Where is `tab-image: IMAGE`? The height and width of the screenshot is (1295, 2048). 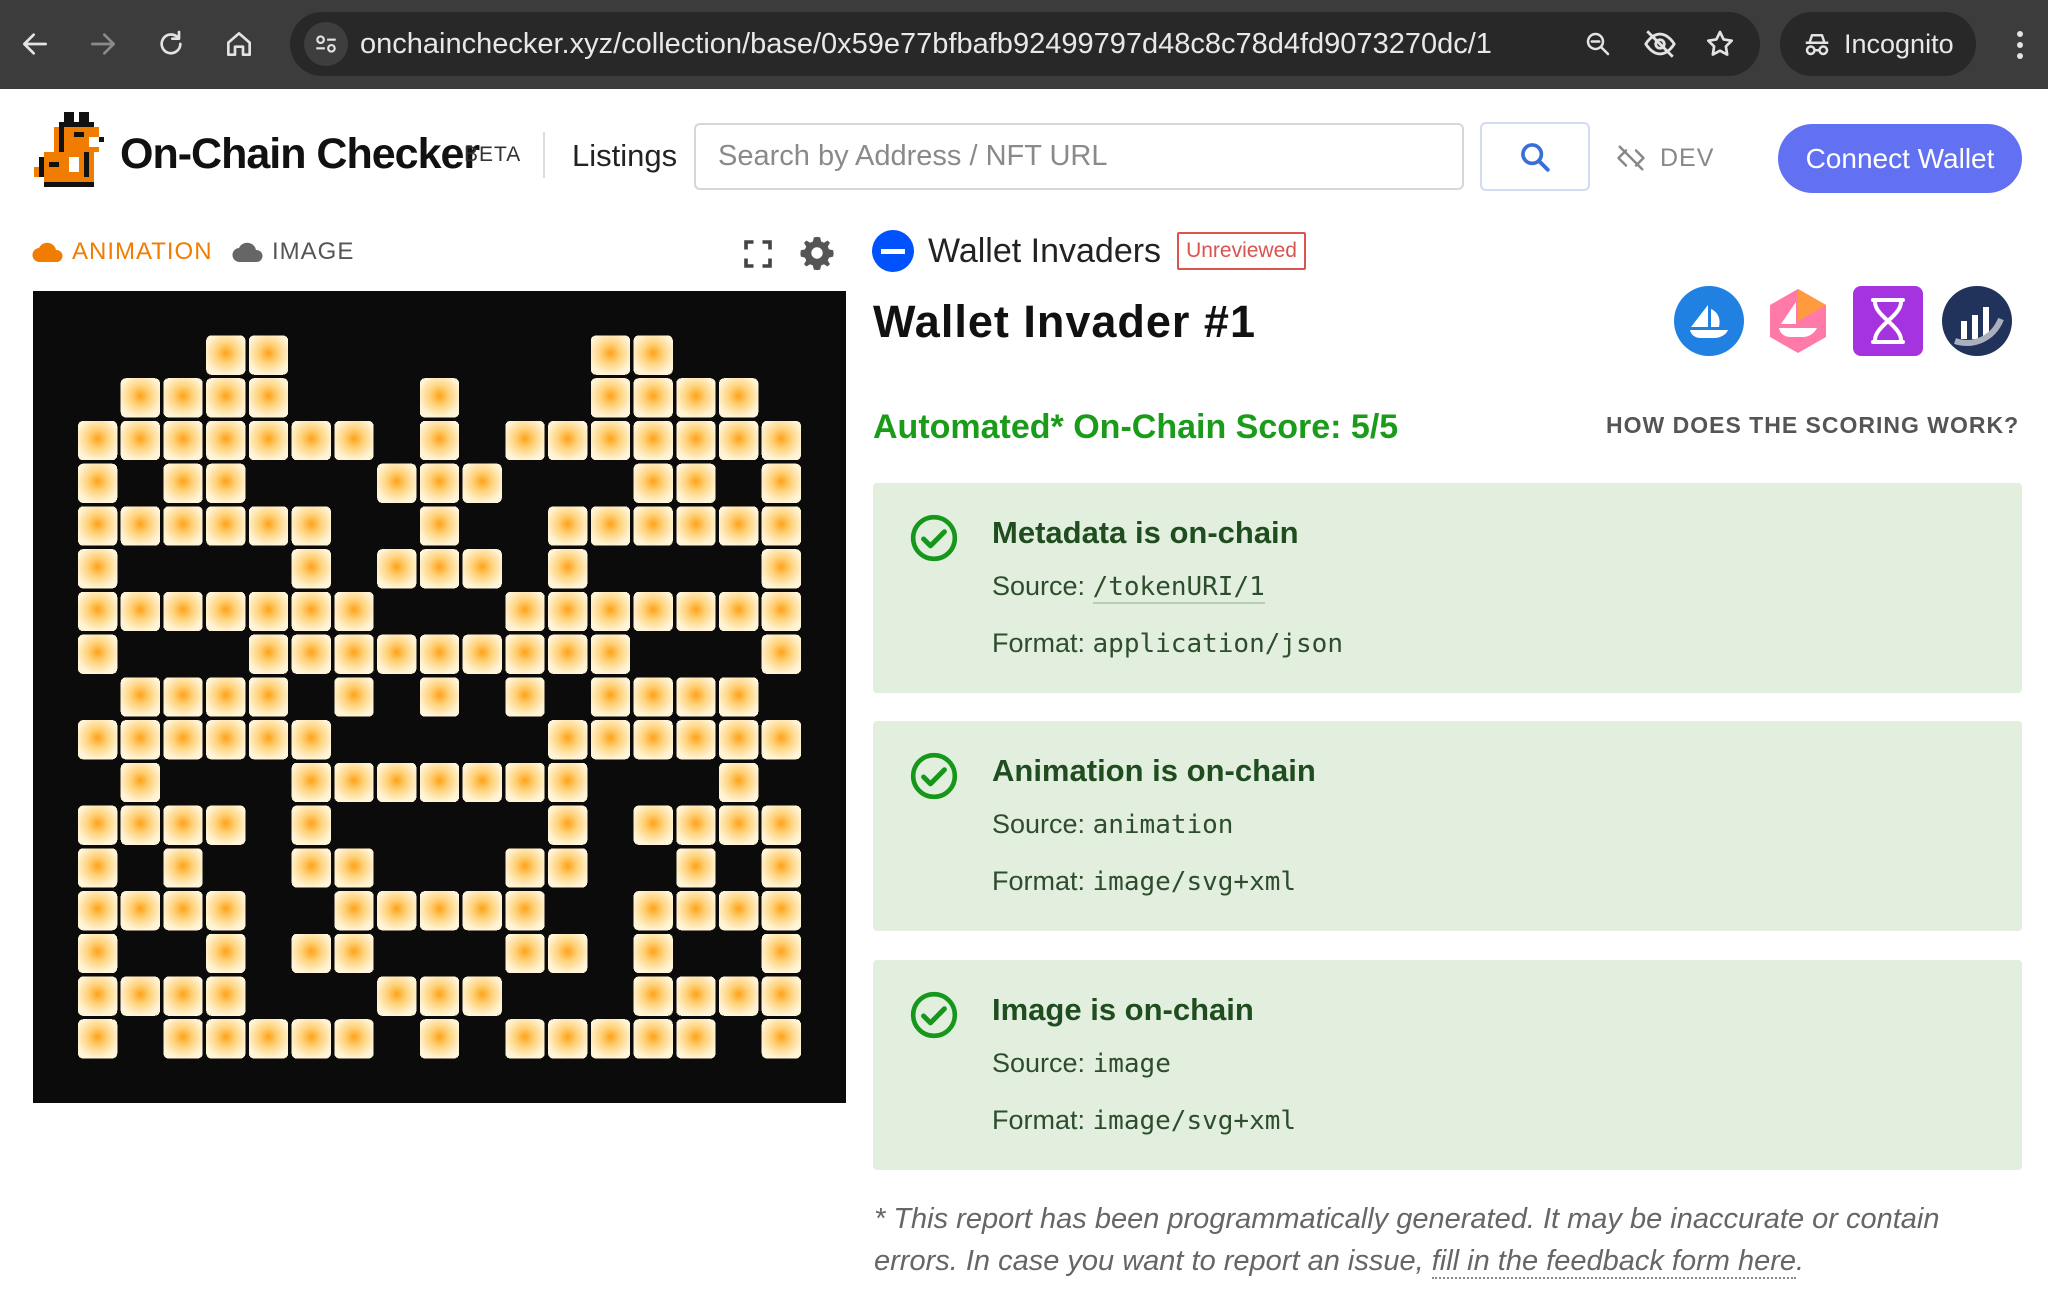 tab-image: IMAGE is located at coordinates (293, 252).